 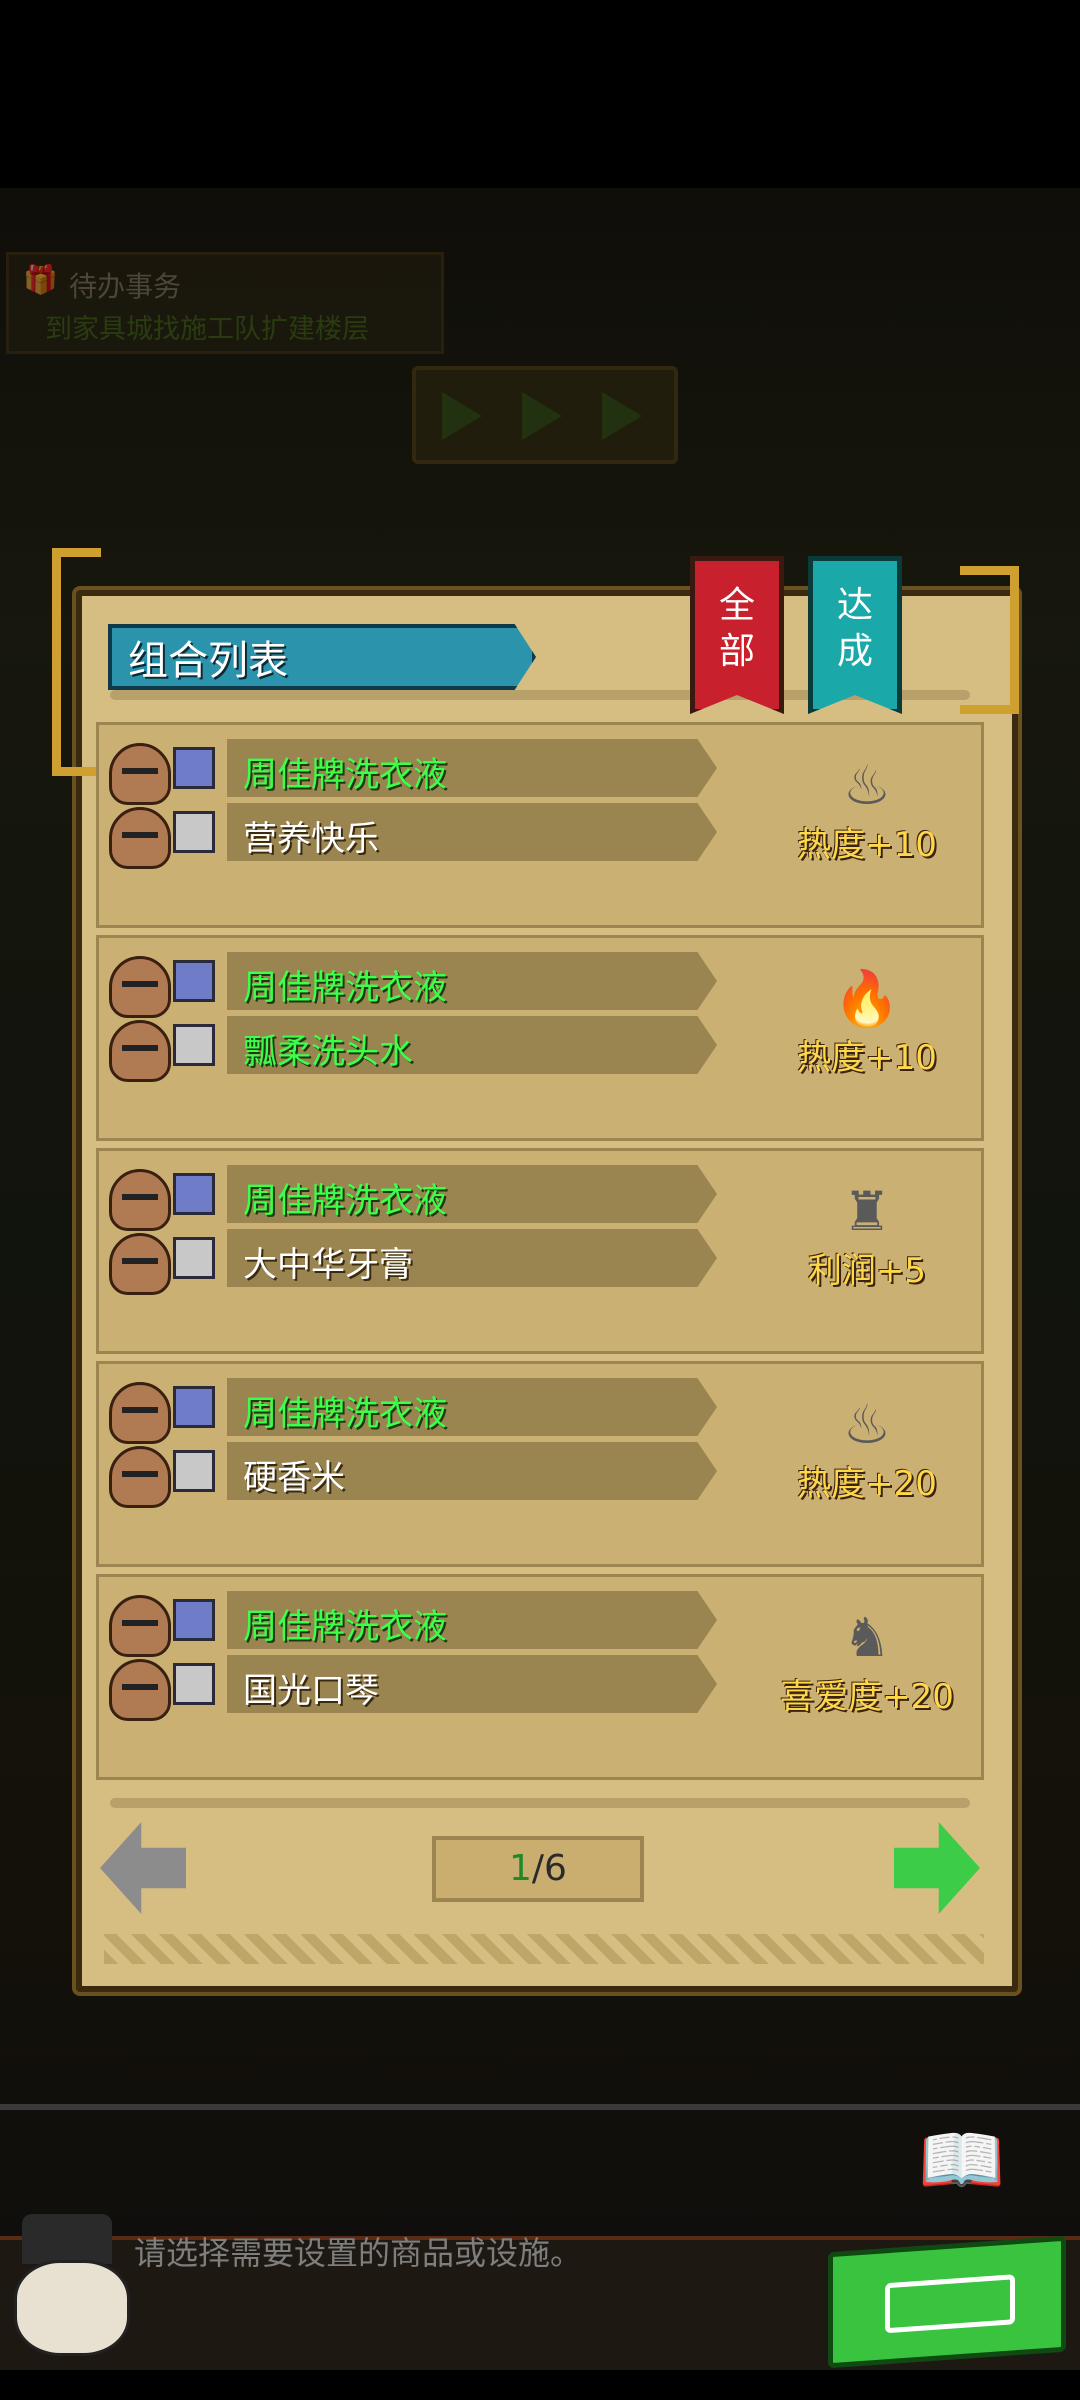 I want to click on combo-item-name: 大中华牙膏, so click(x=328, y=1265).